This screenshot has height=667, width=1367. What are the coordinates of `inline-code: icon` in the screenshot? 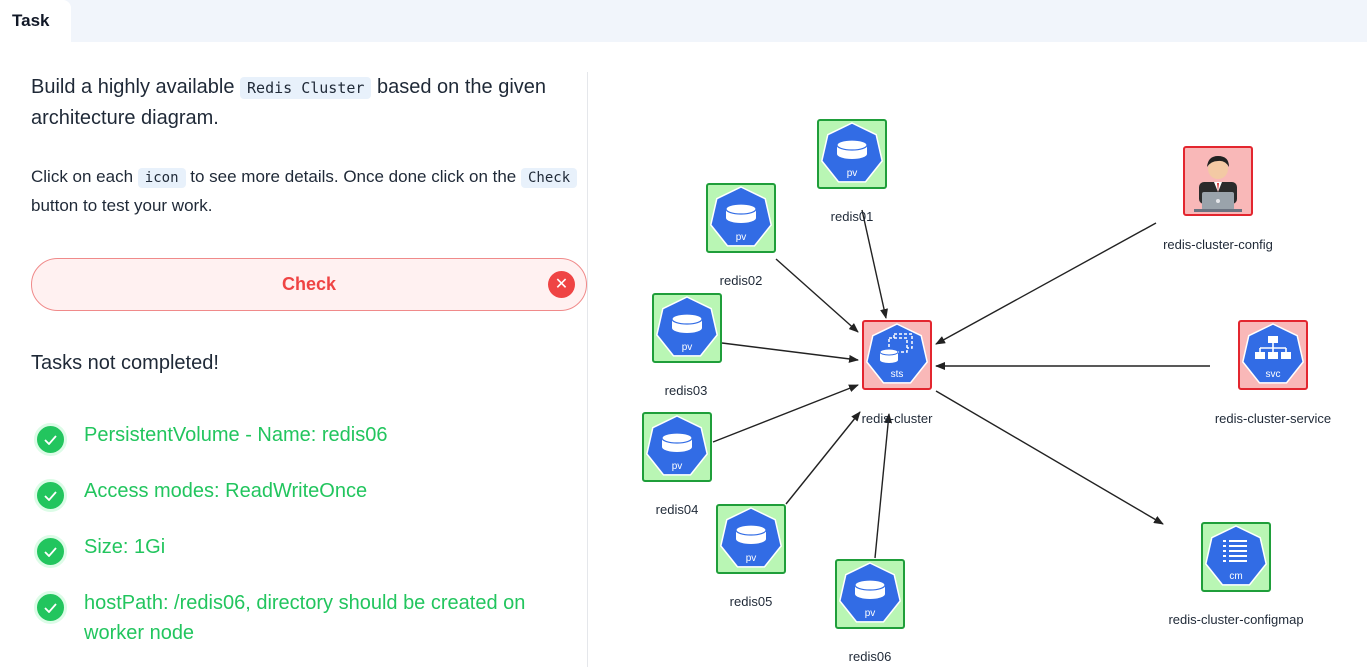 It's located at (161, 178).